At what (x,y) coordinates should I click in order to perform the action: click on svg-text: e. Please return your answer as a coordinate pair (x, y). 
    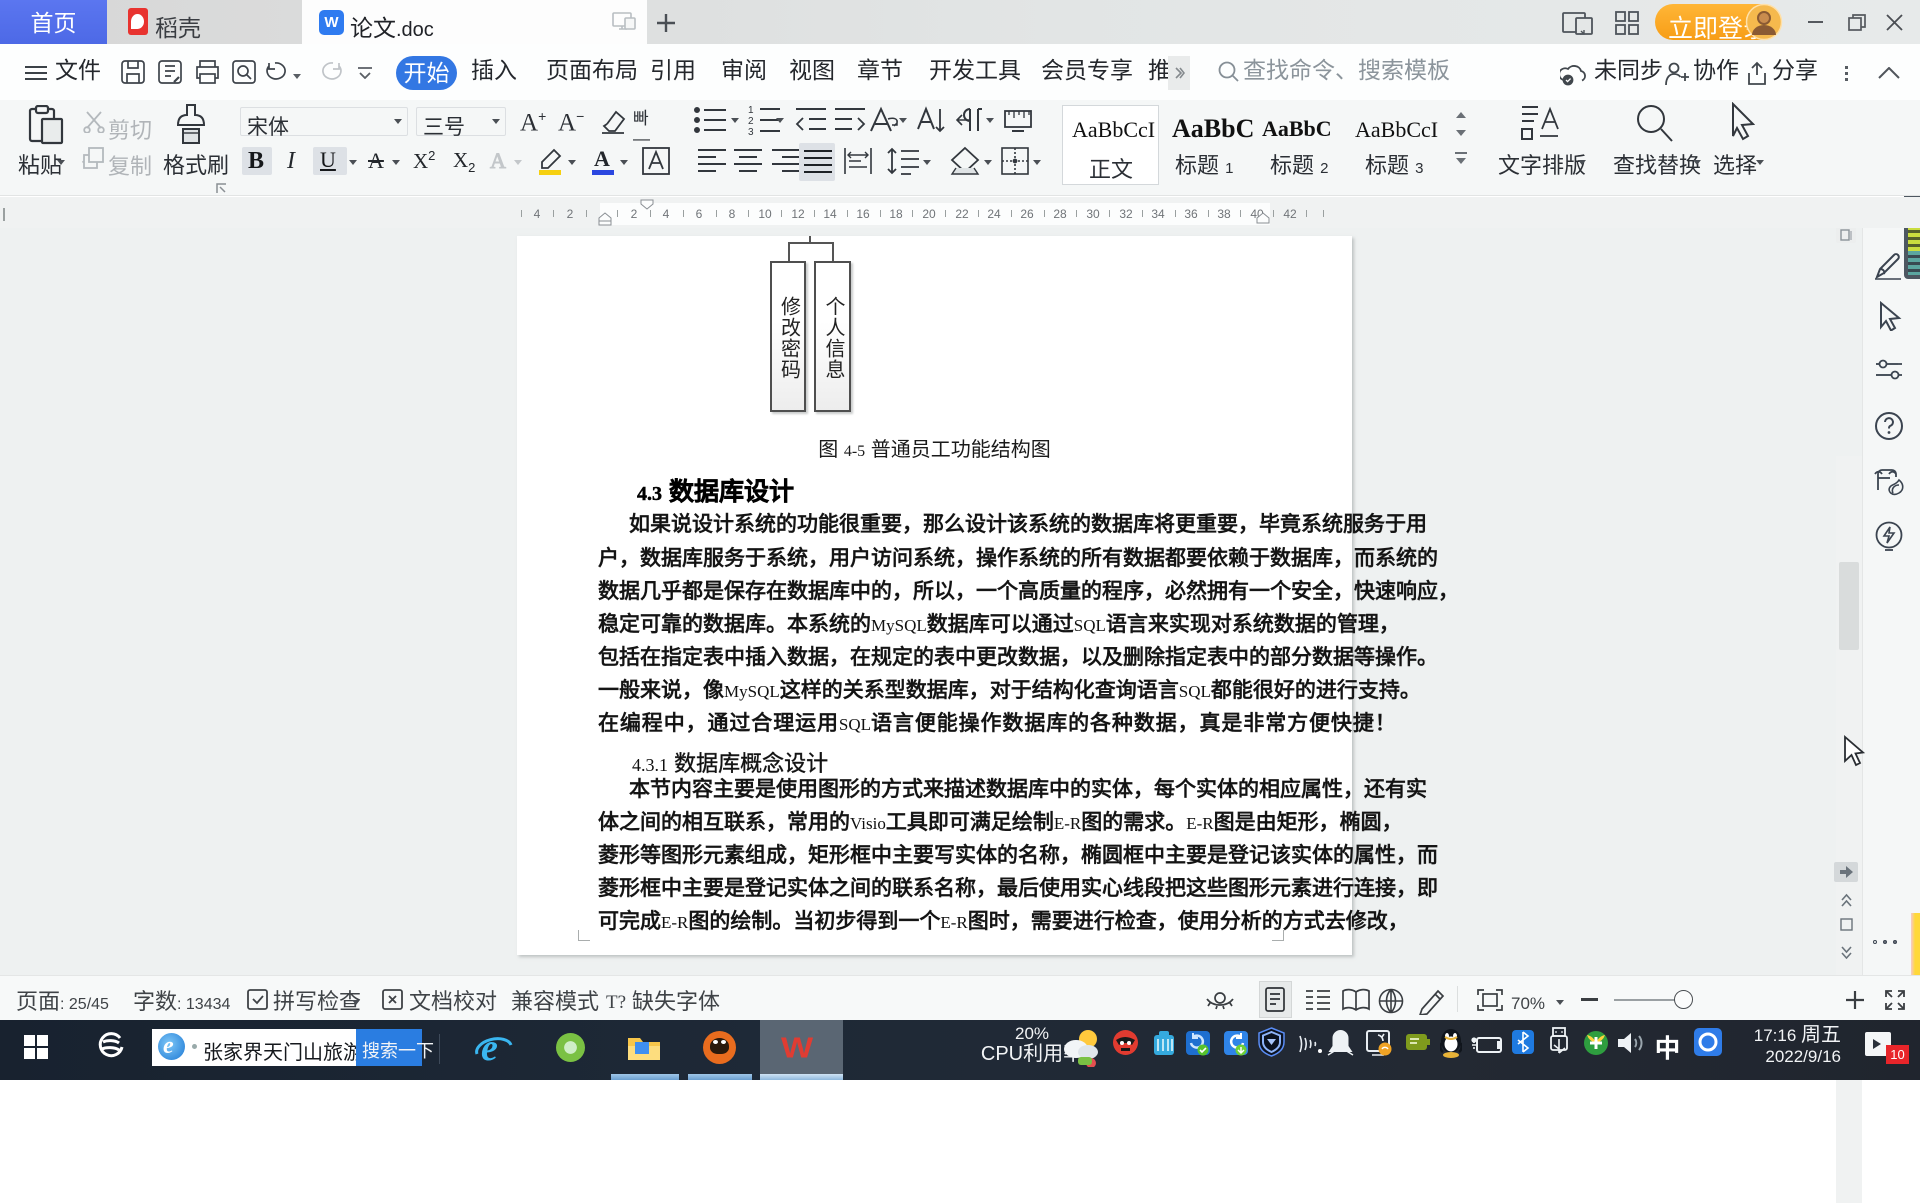
    Looking at the image, I should click on (489, 1048).